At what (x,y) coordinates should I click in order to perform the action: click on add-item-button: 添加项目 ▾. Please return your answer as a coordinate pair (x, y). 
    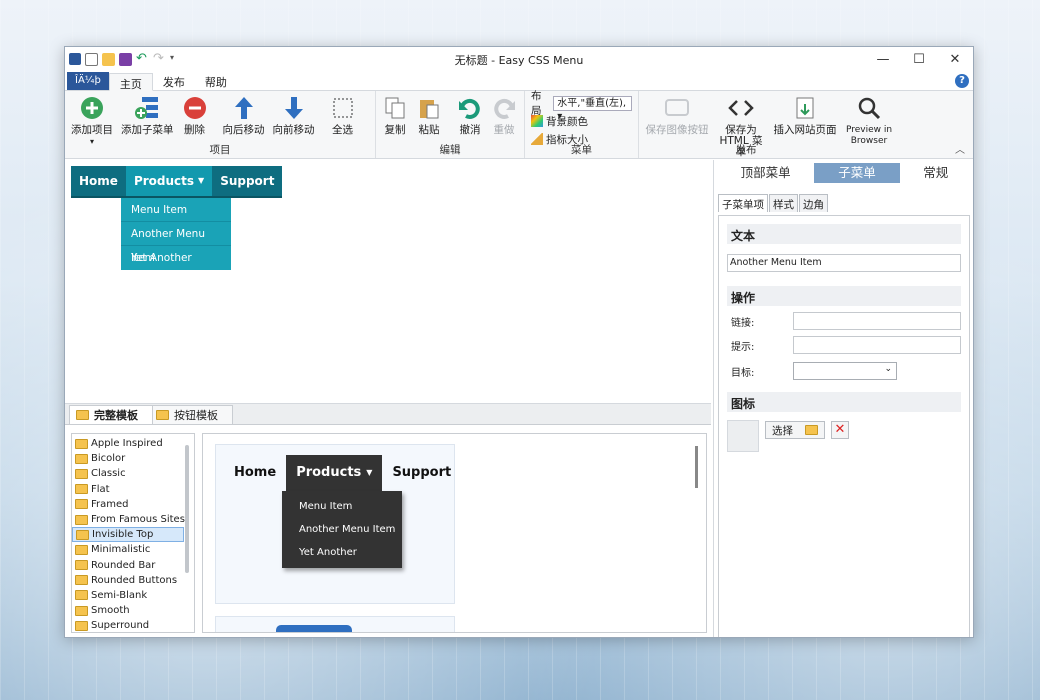
    Looking at the image, I should click on (92, 121).